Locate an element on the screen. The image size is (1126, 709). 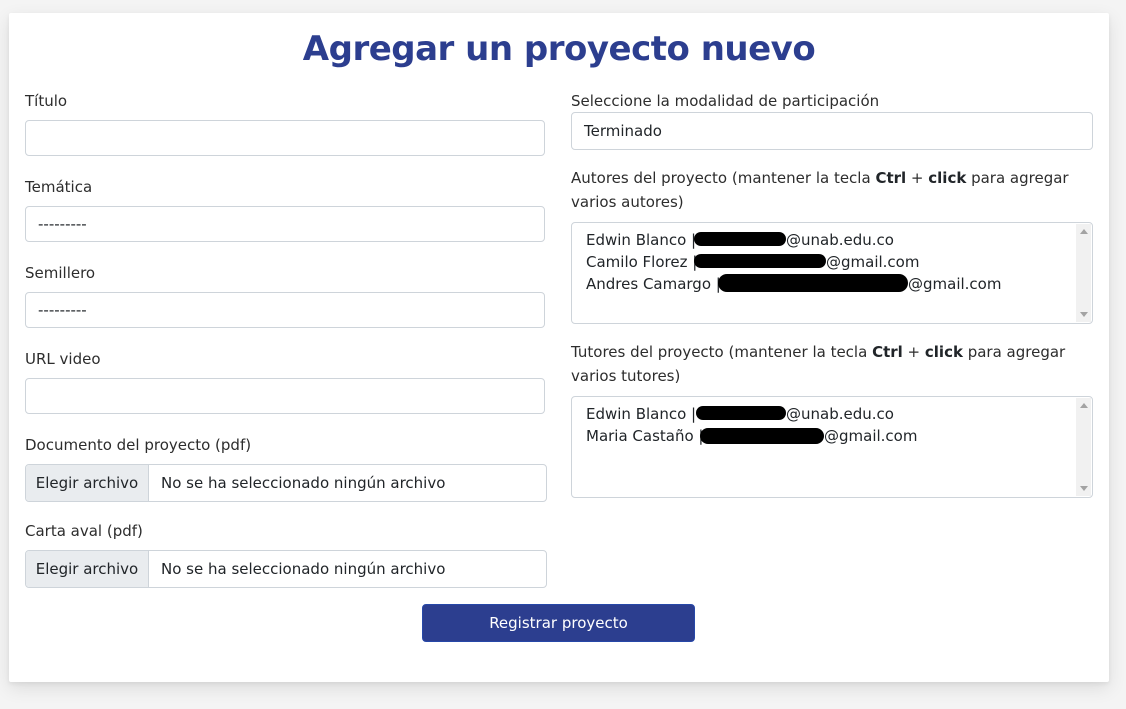
titulo-label: Título is located at coordinates (46, 101).